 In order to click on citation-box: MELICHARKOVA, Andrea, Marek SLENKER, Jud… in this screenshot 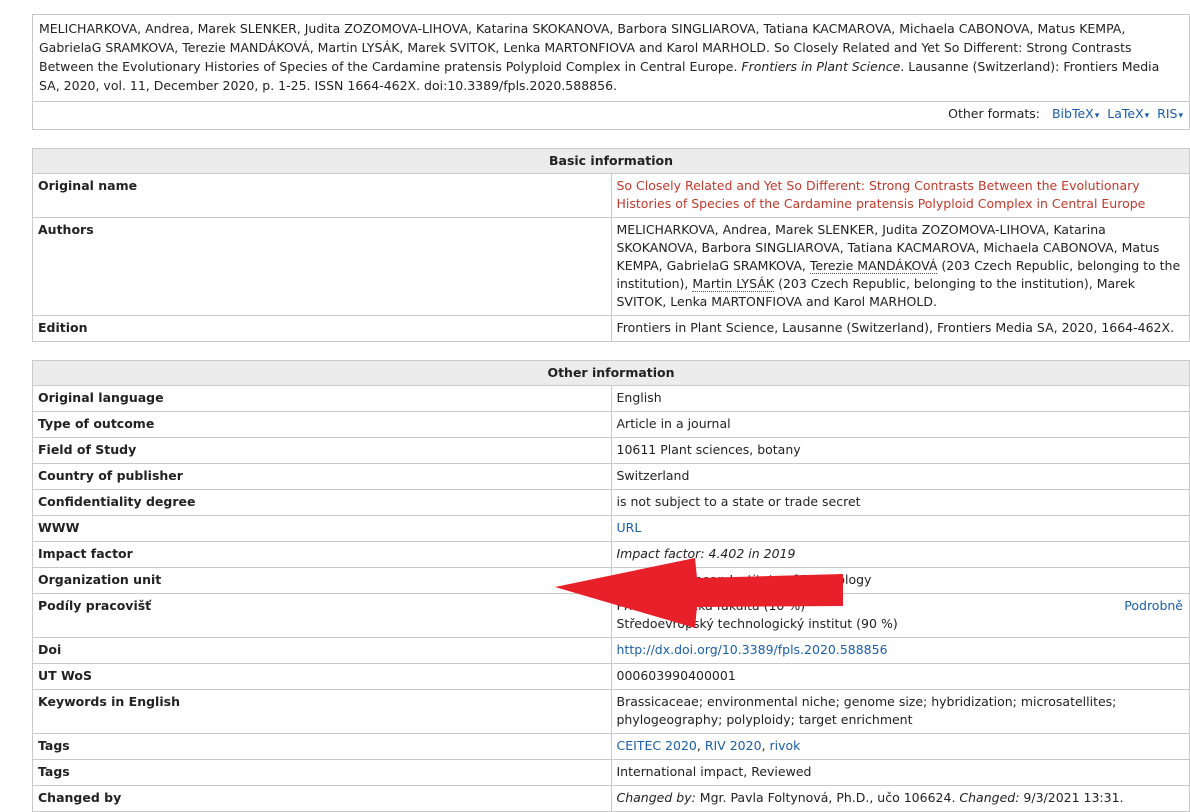, I will do `click(611, 72)`.